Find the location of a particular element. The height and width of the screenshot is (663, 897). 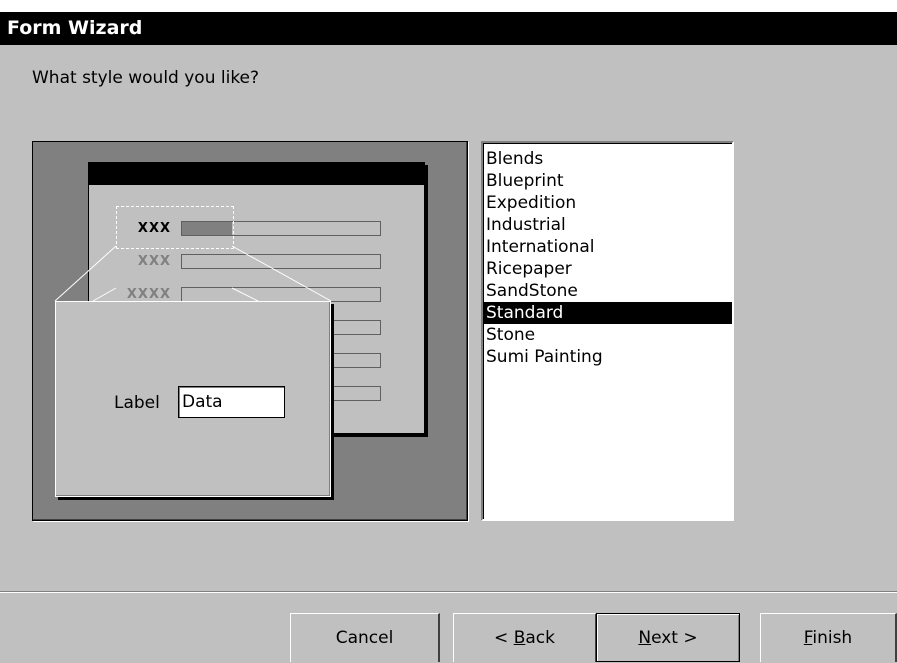

separator is located at coordinates (448, 592).